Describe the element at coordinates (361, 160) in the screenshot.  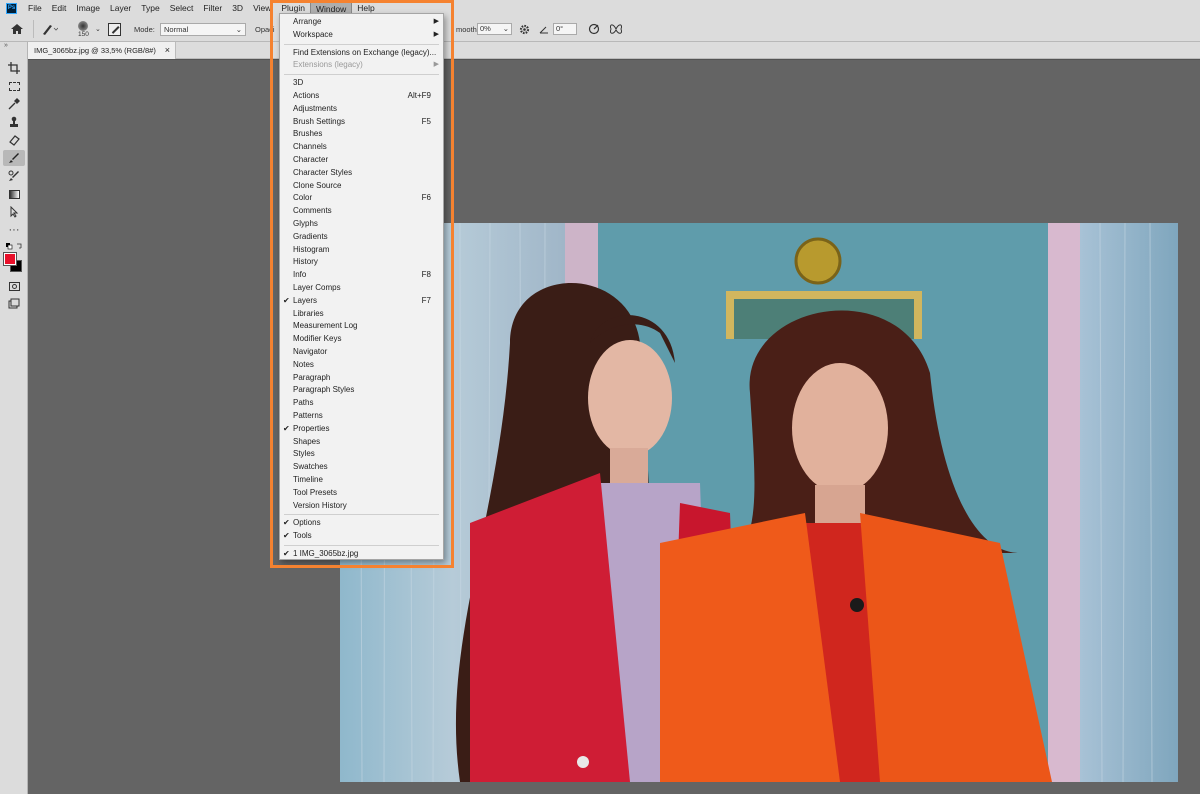
I see `menu-item-character: Character` at that location.